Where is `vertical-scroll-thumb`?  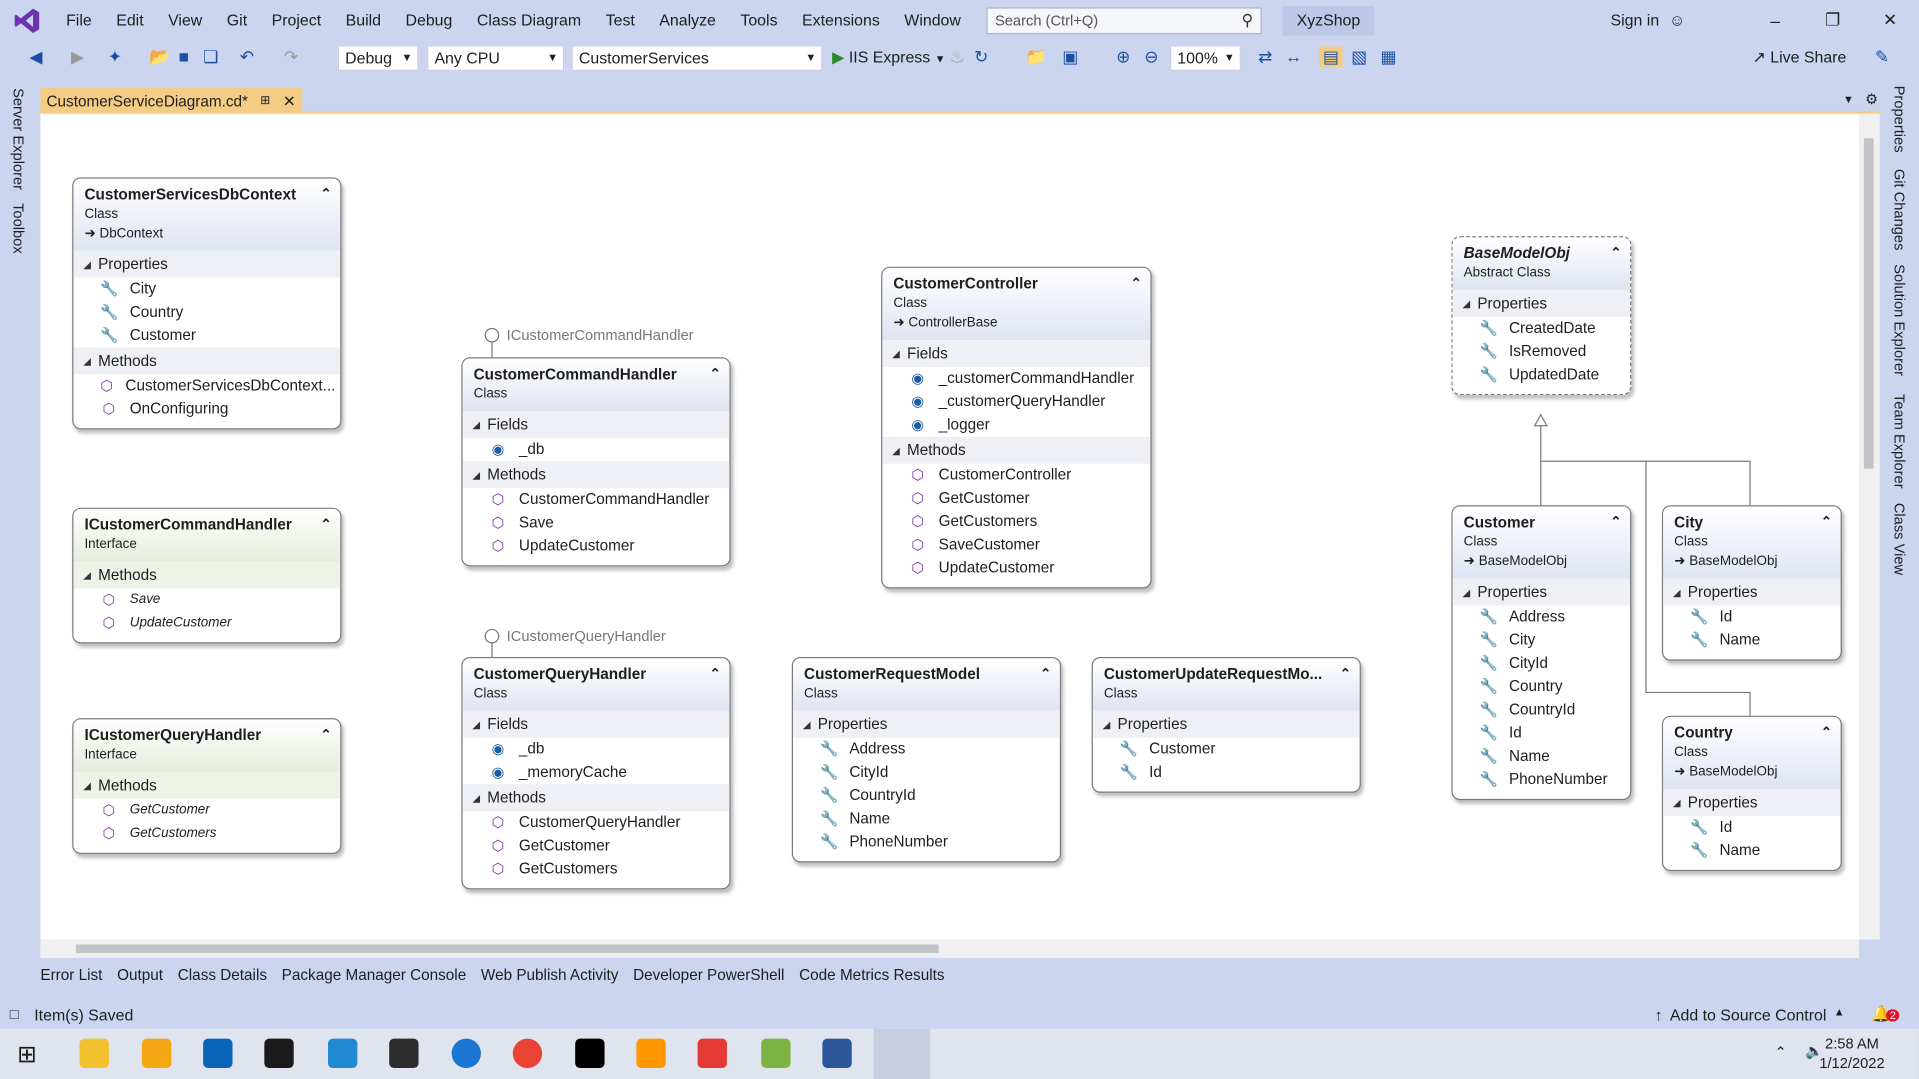
vertical-scroll-thumb is located at coordinates (1868, 303).